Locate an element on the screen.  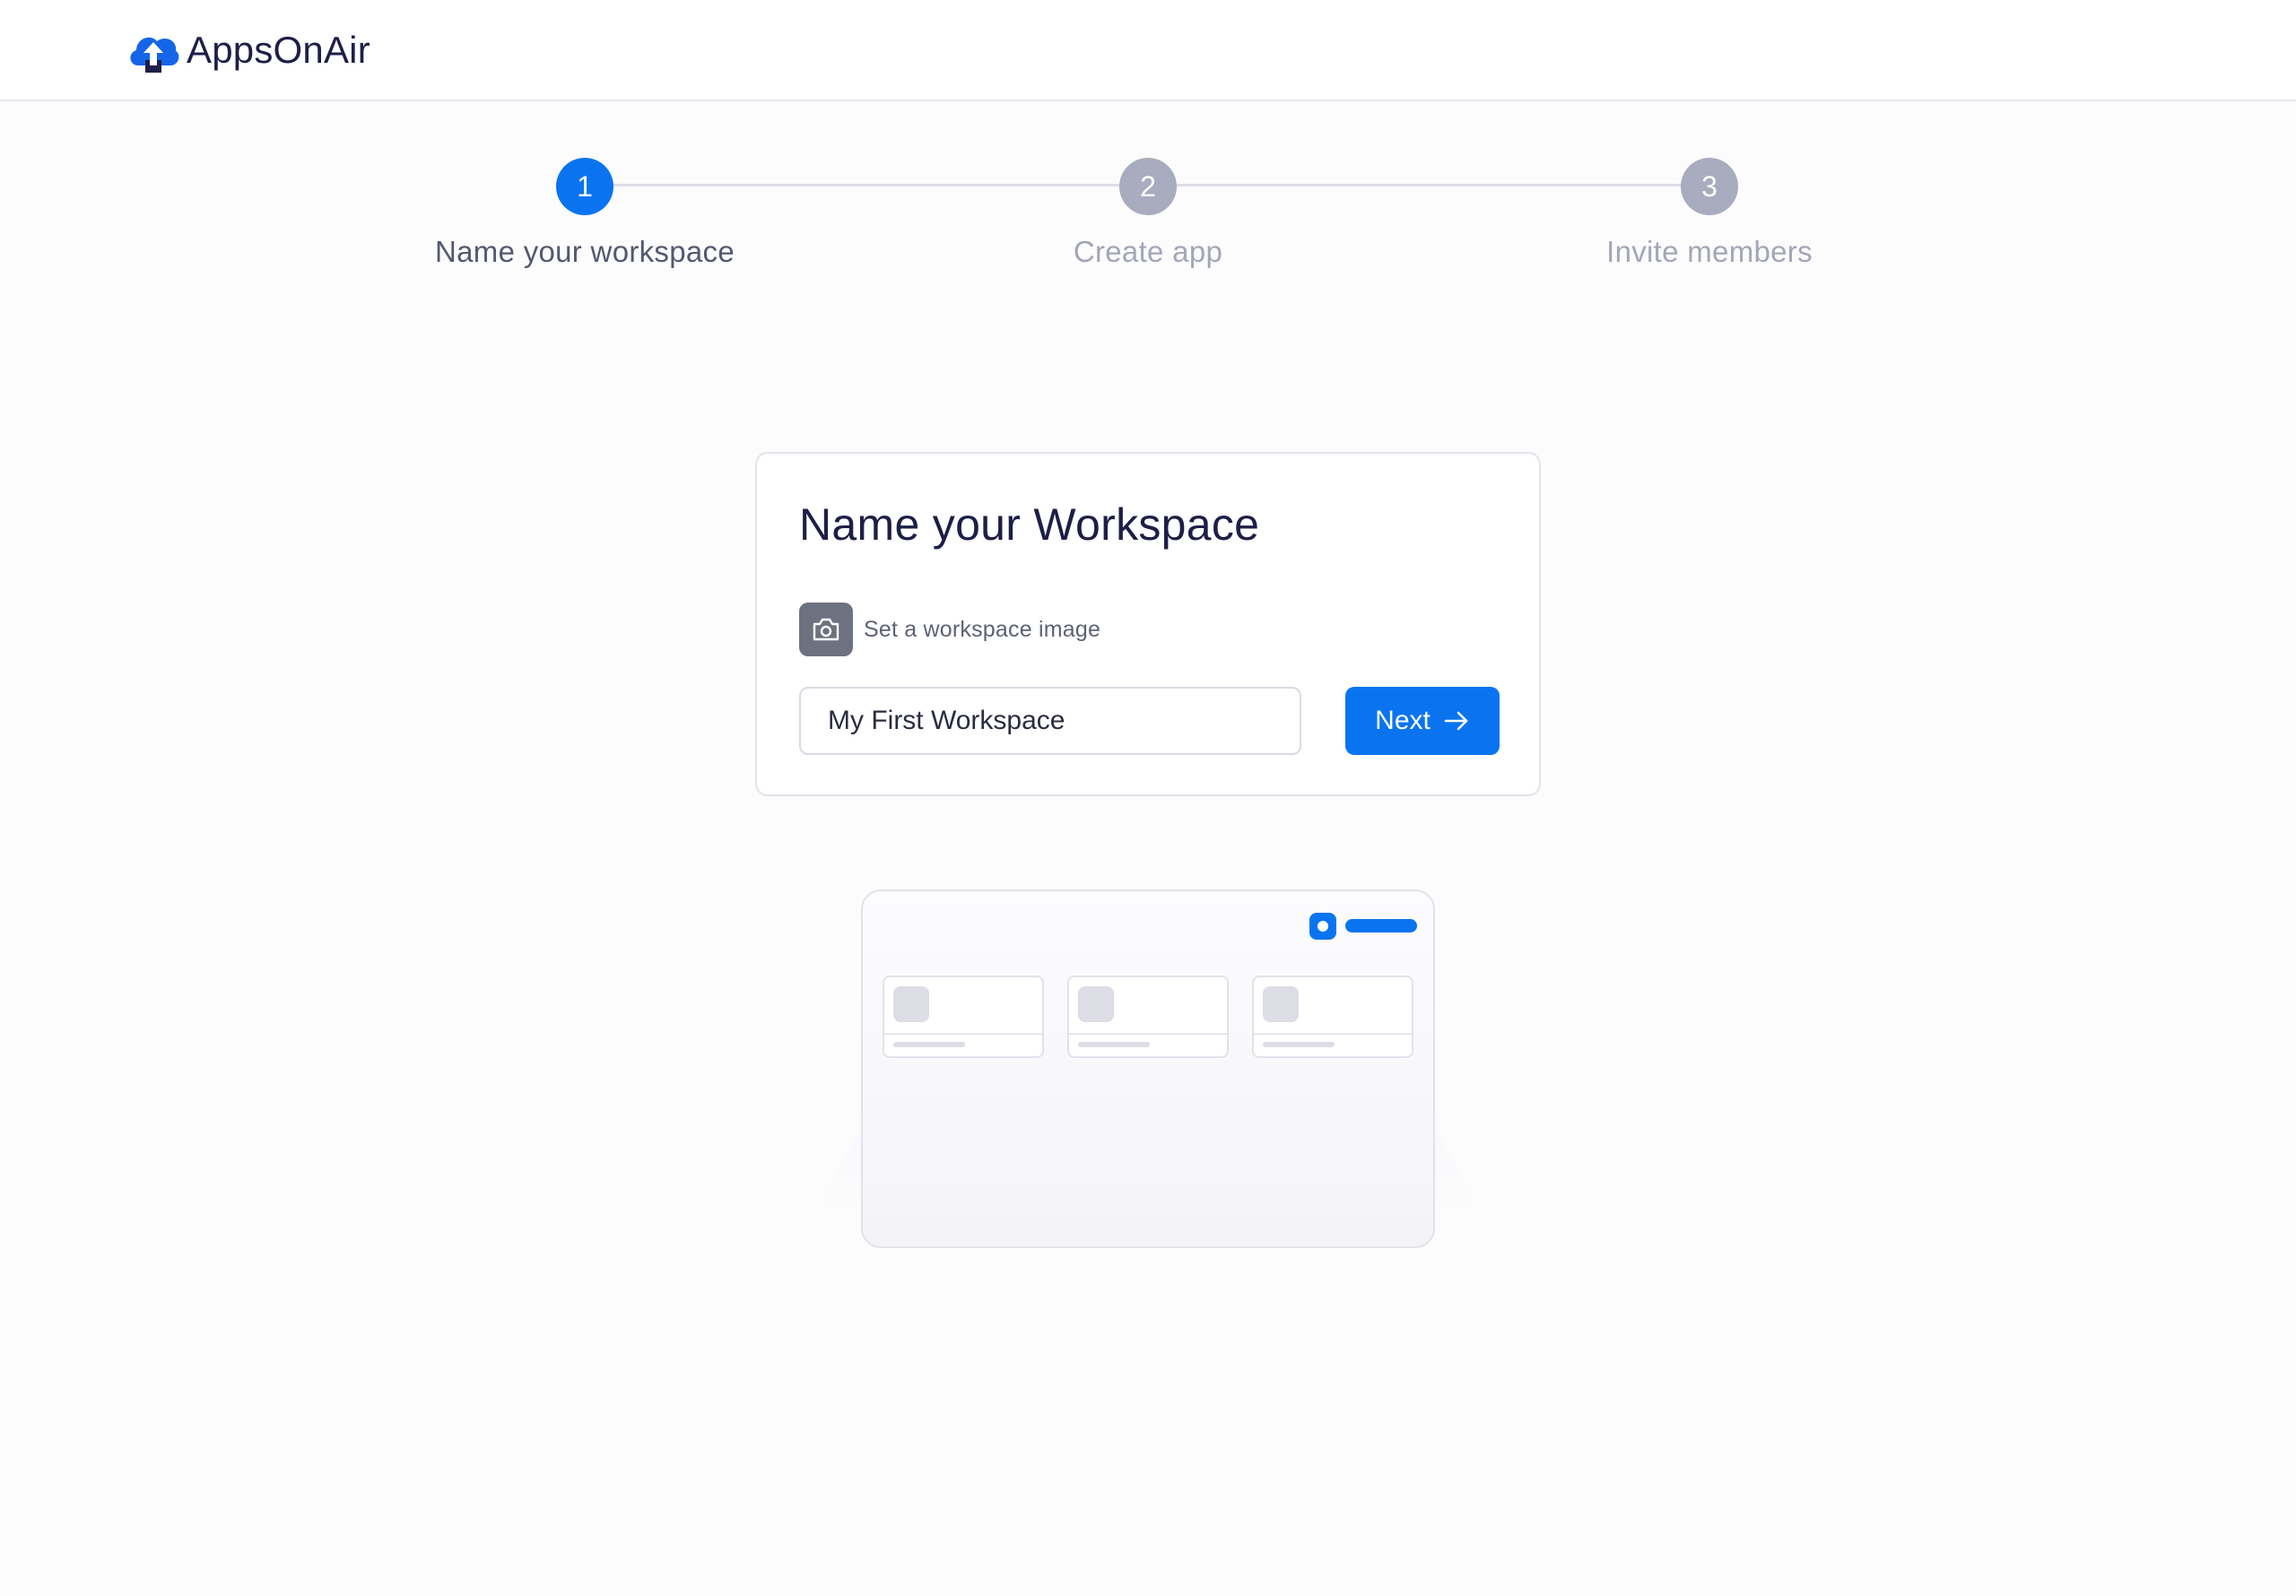
step-3-circle: 3 is located at coordinates (1709, 186).